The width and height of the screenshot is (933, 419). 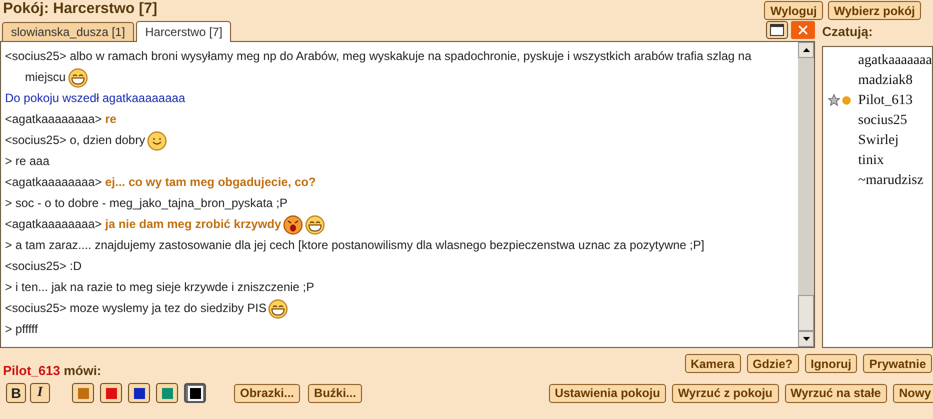 What do you see at coordinates (160, 287) in the screenshot?
I see `chat-message: > i ten... jak na razie to meg sieje krzywde i zniszczenie ;P` at bounding box center [160, 287].